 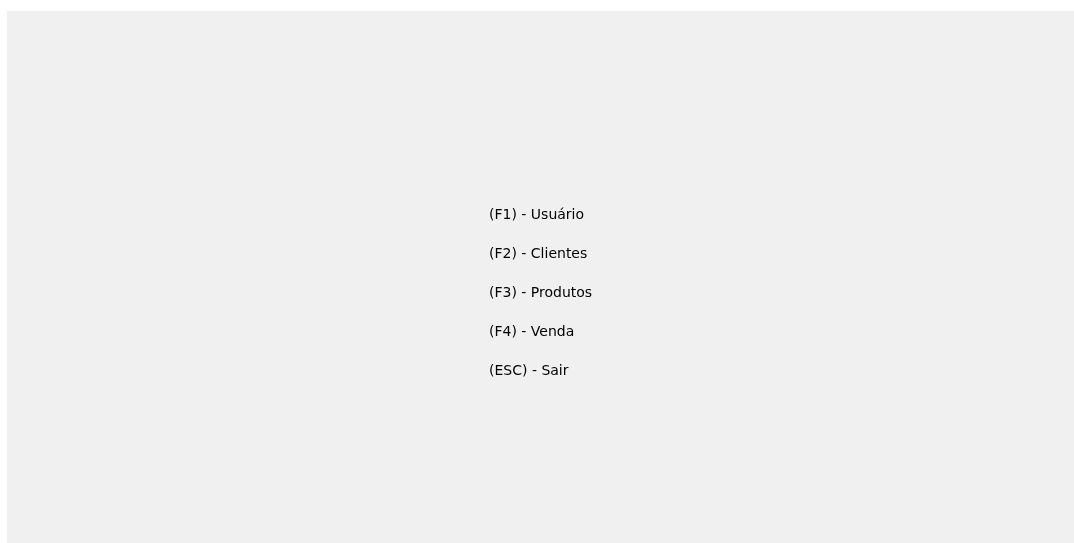 What do you see at coordinates (538, 253) in the screenshot?
I see `menu-option: (F2) - Clientes` at bounding box center [538, 253].